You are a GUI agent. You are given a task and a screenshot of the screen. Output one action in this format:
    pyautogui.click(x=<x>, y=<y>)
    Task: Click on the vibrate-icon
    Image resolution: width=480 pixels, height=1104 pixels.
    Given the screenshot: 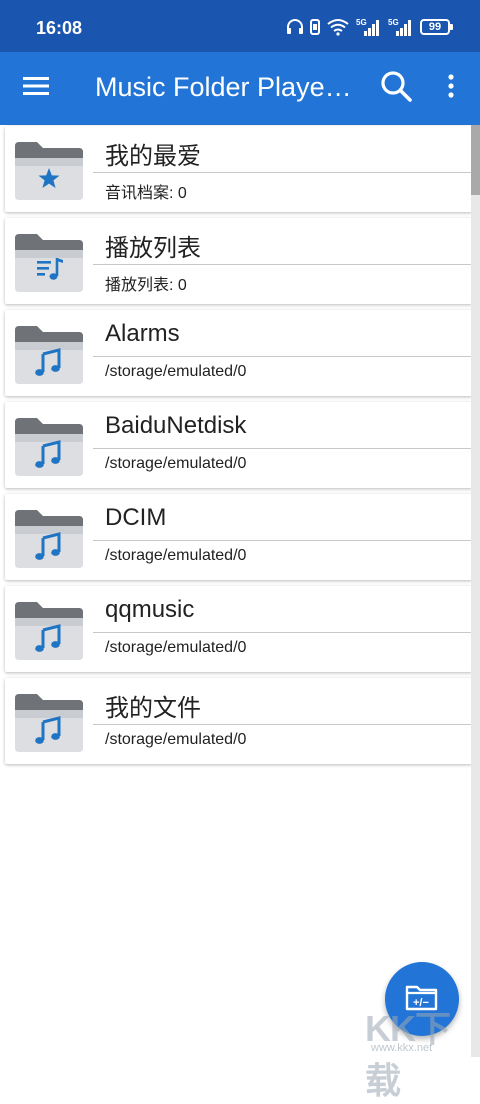 What is the action you would take?
    pyautogui.click(x=315, y=27)
    